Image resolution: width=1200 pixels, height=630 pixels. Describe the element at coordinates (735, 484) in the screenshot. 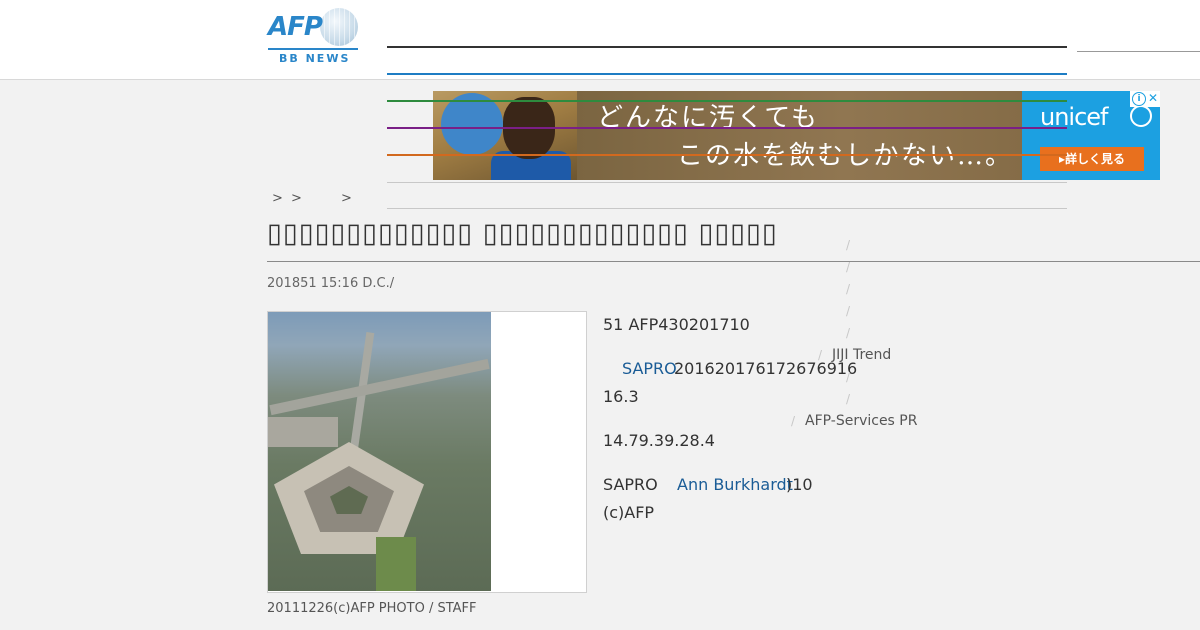

I see `author-link: Ann Burkhardt` at that location.